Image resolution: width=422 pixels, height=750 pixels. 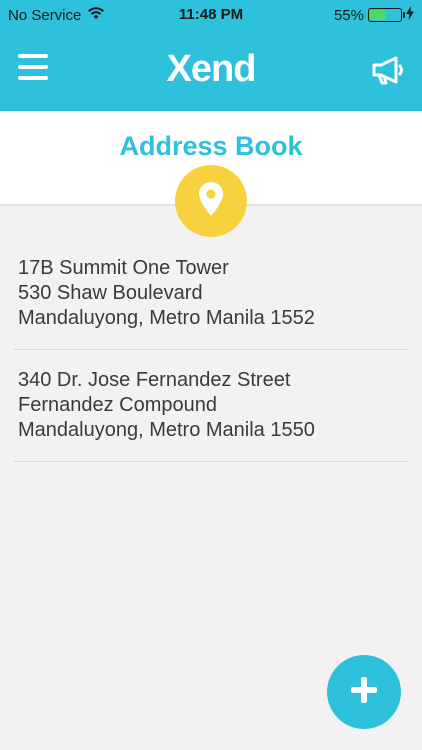 I want to click on xend-logo: Xend, so click(x=211, y=69).